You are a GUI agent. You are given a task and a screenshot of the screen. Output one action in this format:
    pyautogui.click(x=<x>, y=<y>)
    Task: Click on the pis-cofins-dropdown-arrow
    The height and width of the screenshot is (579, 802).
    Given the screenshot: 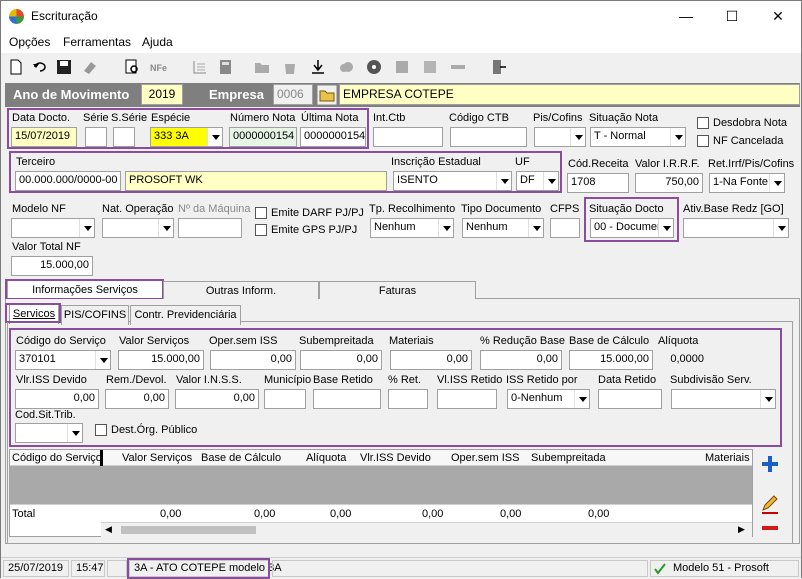 What is the action you would take?
    pyautogui.click(x=577, y=137)
    